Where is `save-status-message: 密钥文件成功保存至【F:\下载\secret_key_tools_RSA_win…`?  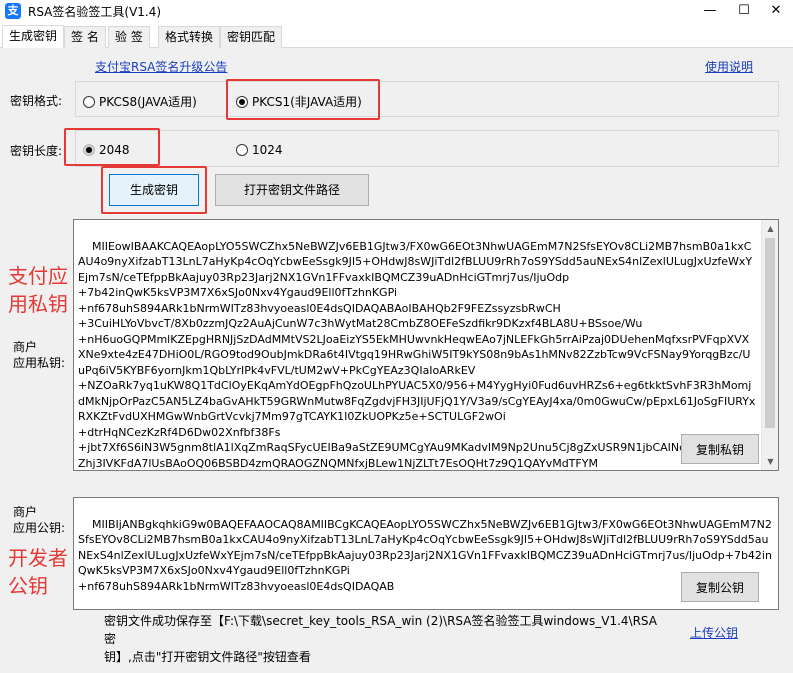
save-status-message: 密钥文件成功保存至【F:\下载\secret_key_tools_RSA_win… is located at coordinates (384, 639).